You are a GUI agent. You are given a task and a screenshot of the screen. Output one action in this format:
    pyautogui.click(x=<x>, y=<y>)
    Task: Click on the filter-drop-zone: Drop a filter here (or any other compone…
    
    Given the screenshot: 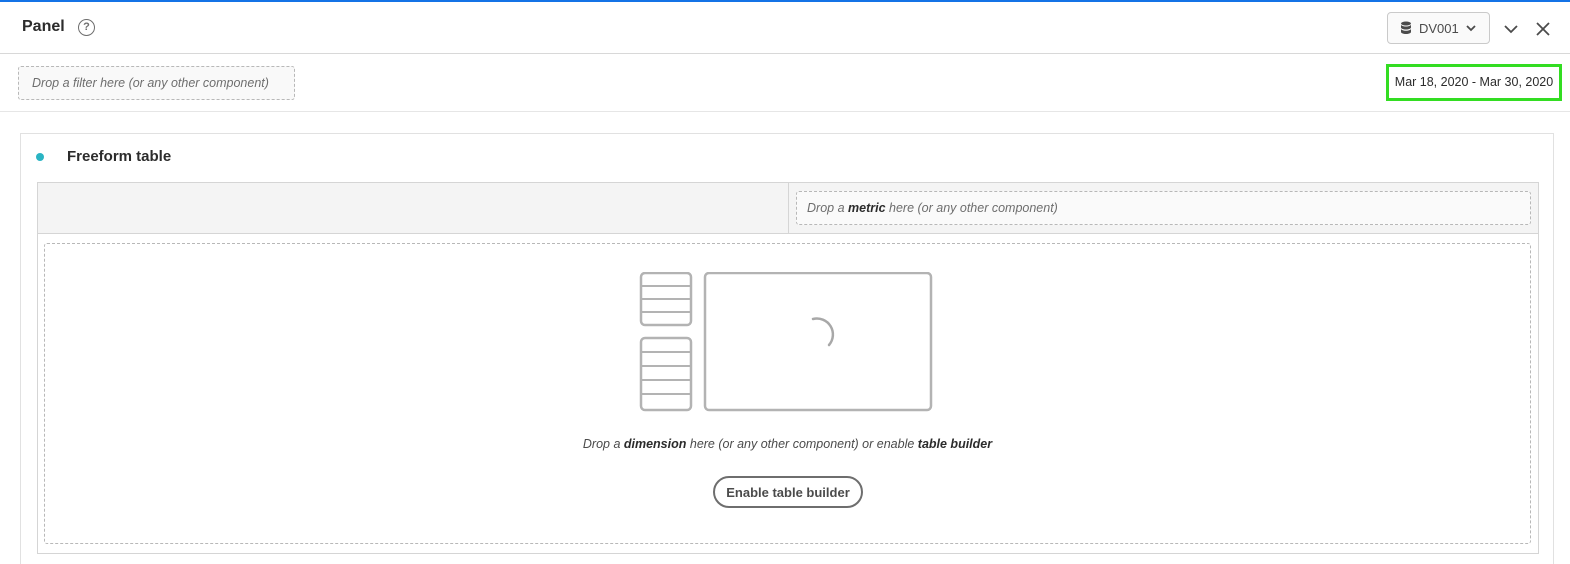 What is the action you would take?
    pyautogui.click(x=156, y=83)
    